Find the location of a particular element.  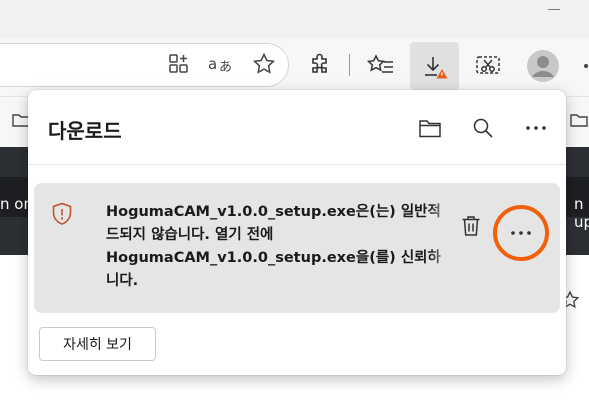

download-icon is located at coordinates (435, 67).